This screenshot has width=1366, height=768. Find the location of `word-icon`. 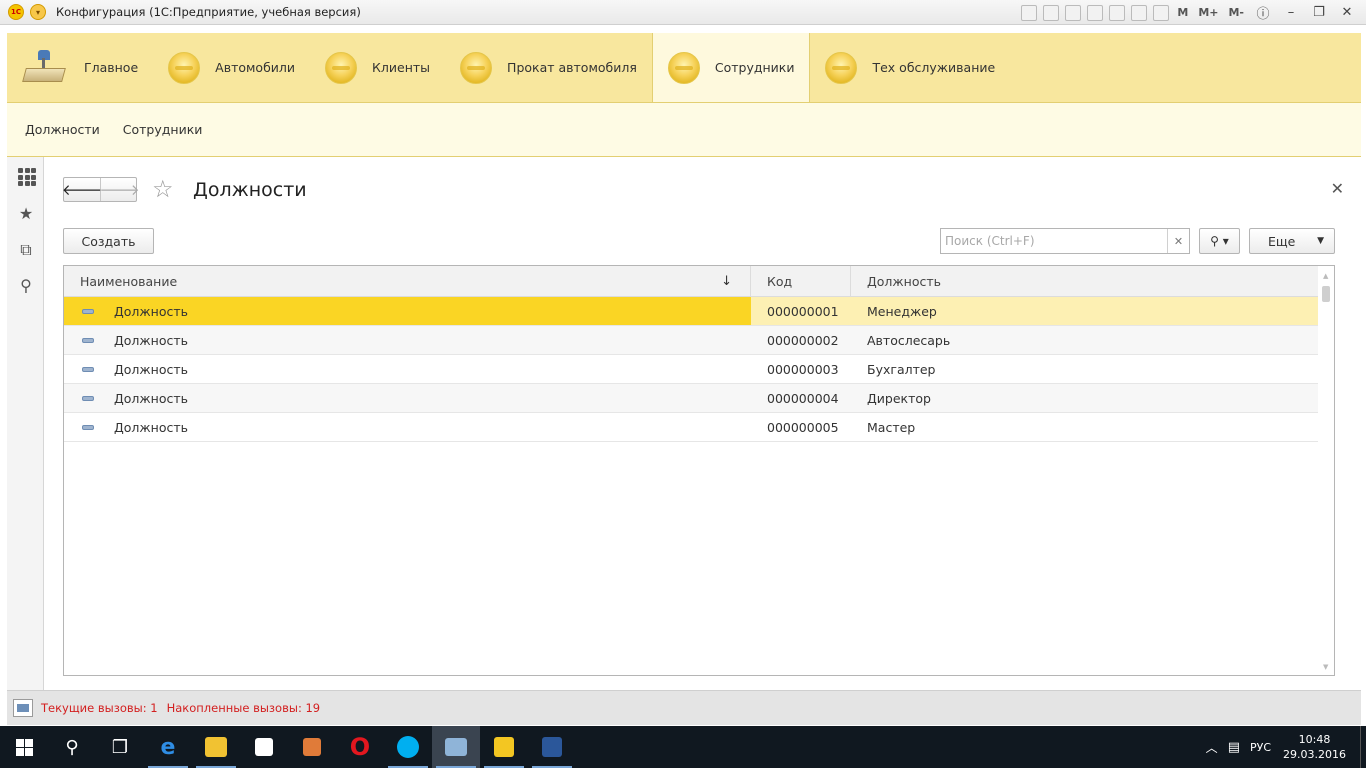

word-icon is located at coordinates (552, 747).